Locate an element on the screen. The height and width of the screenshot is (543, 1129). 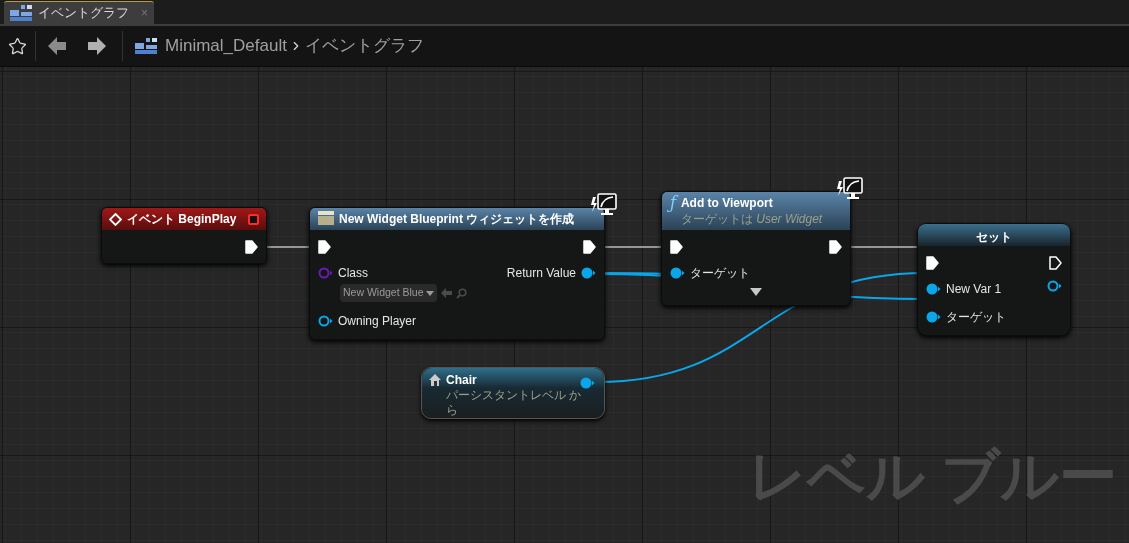
tab-title: イベントグラフ is located at coordinates (83, 13).